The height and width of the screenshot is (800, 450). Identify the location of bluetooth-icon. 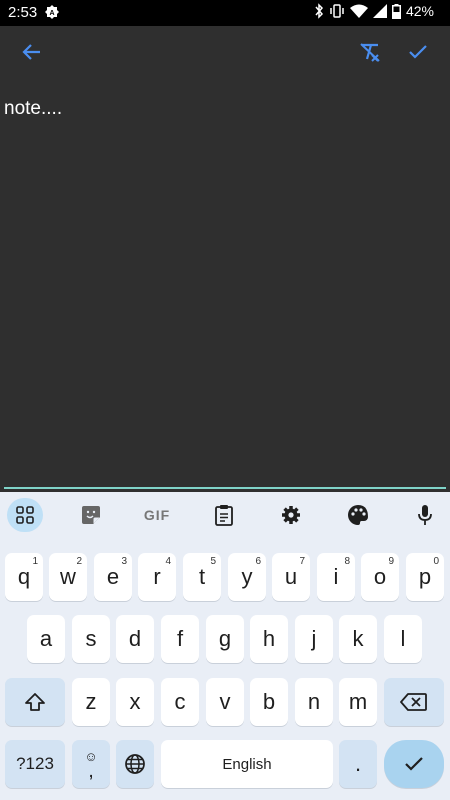
(319, 11).